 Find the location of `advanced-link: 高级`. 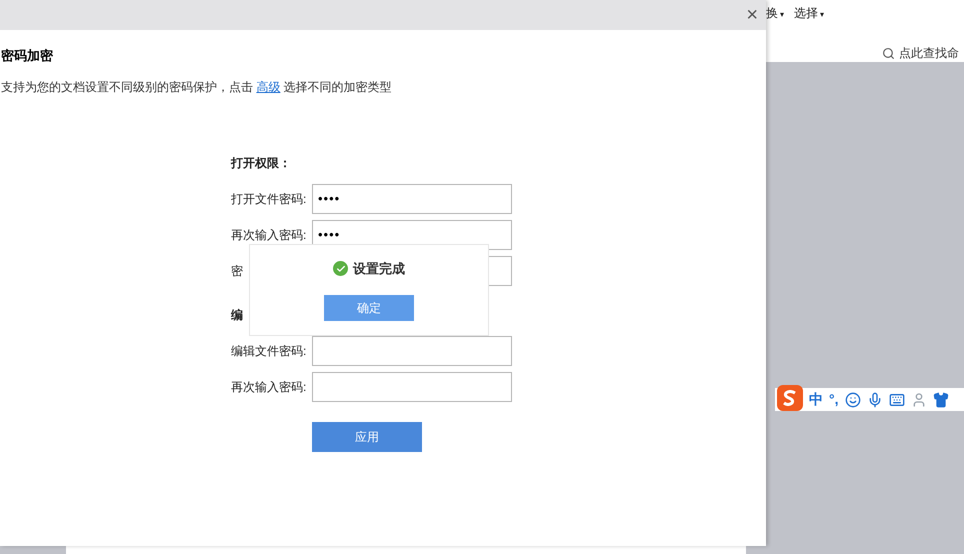

advanced-link: 高级 is located at coordinates (268, 87).